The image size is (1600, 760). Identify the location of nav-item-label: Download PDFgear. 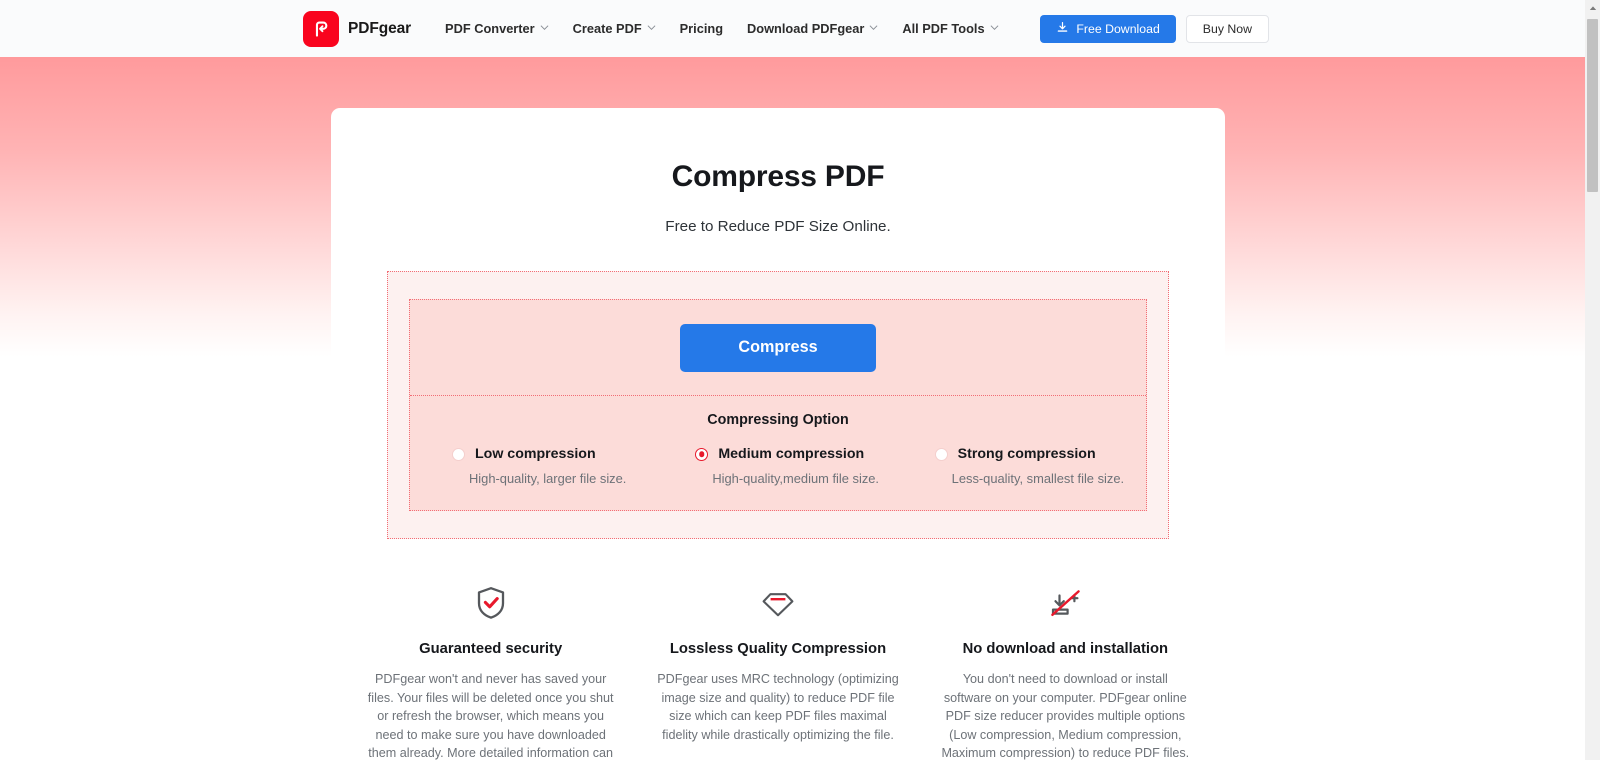
(806, 28).